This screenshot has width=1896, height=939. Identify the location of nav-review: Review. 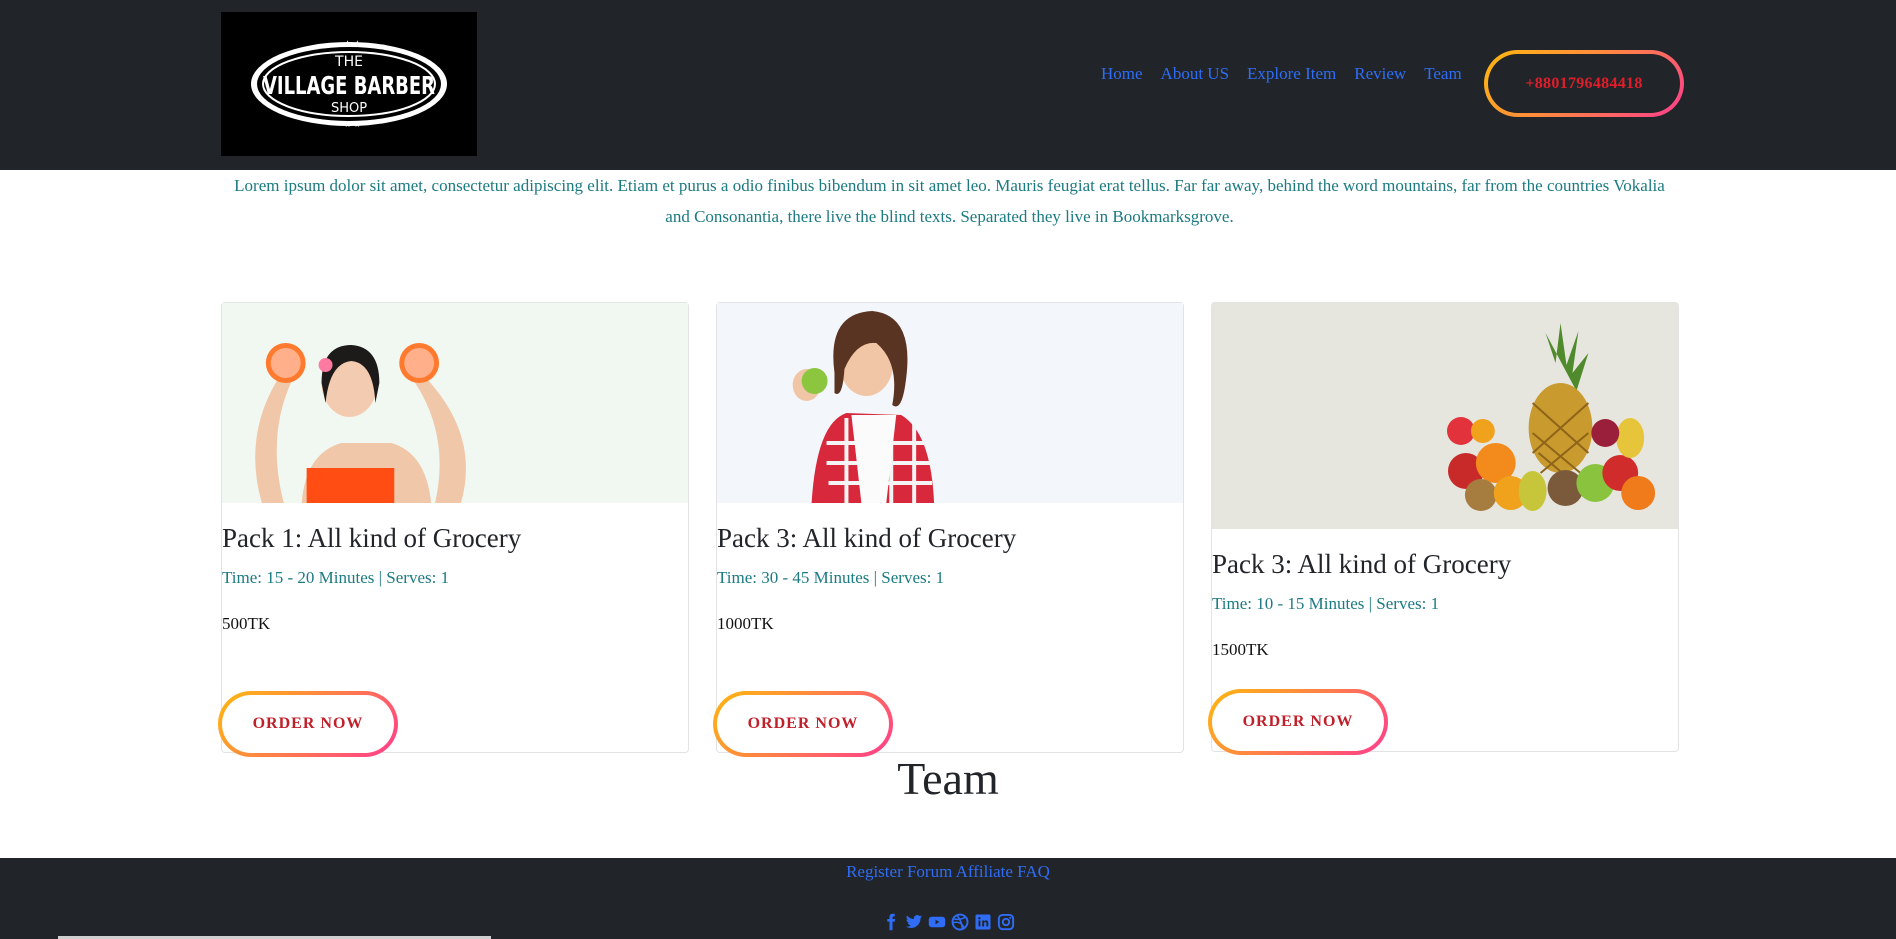
(1380, 74).